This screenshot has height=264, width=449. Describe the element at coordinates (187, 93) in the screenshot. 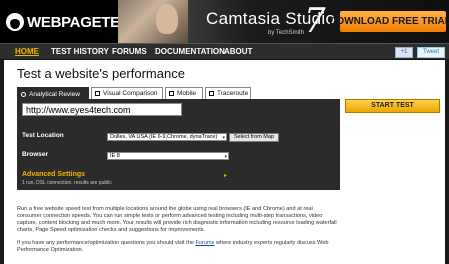

I see `tab-label: Mobile` at that location.